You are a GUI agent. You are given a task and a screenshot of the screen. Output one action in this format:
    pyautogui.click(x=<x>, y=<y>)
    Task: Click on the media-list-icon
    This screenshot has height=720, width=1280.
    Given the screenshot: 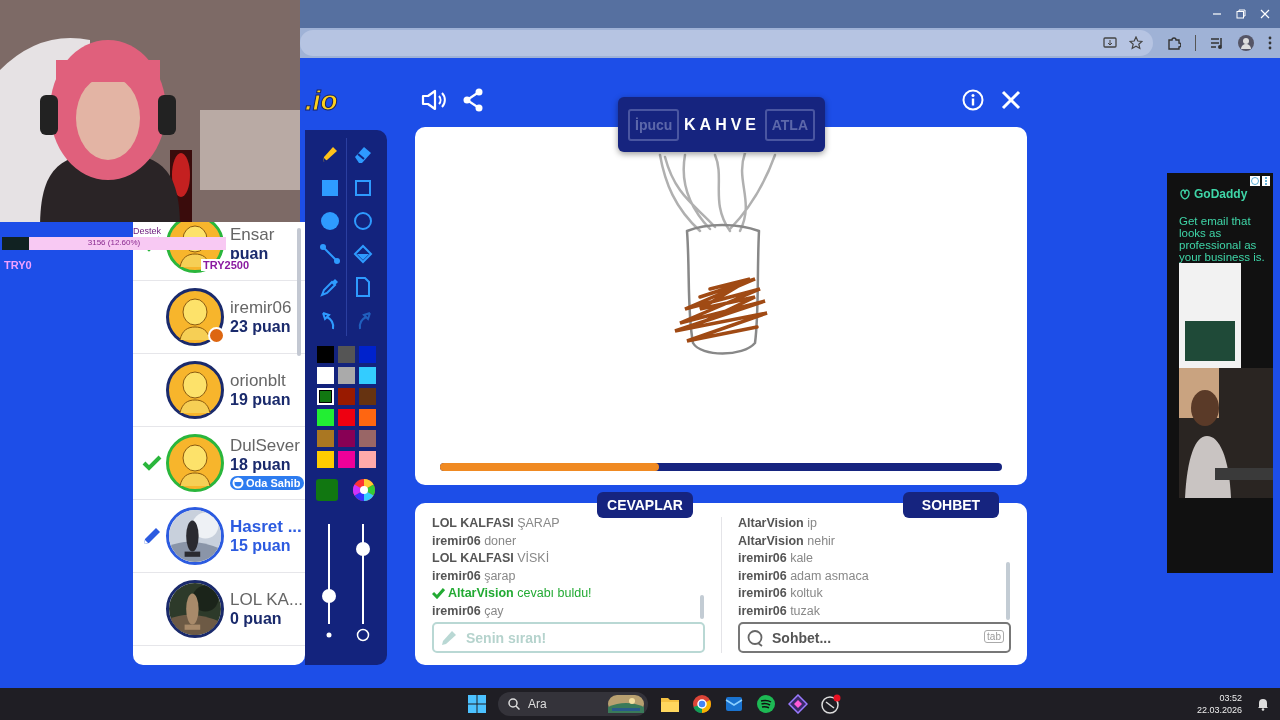 What is the action you would take?
    pyautogui.click(x=1217, y=43)
    